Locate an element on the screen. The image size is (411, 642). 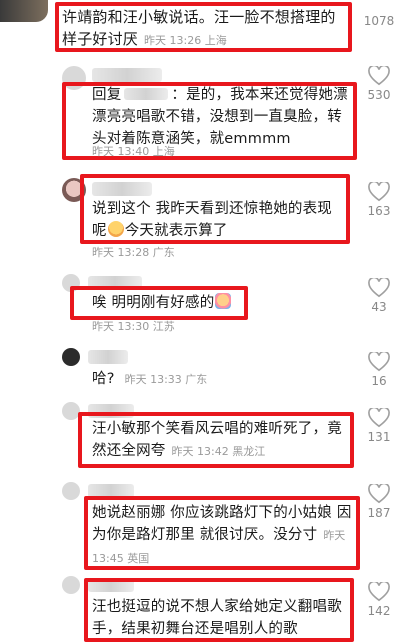
comment-item: 唉 明明刚有好感的 昨天 13:30 江苏 43 is located at coordinates (205, 303).